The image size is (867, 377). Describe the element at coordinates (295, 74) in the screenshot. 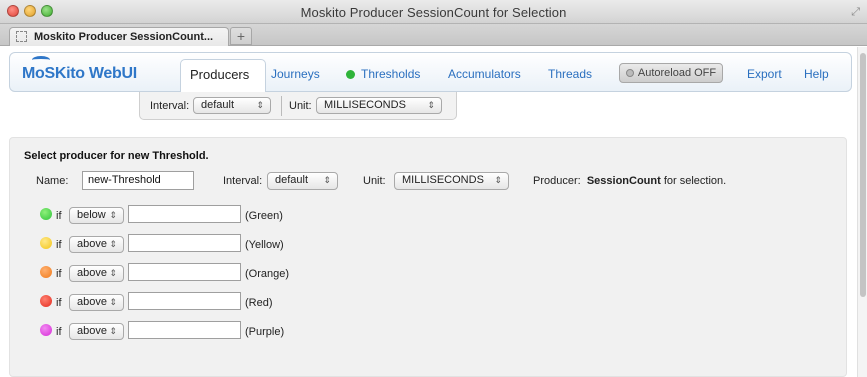

I see `nav-journeys: Journeys` at that location.